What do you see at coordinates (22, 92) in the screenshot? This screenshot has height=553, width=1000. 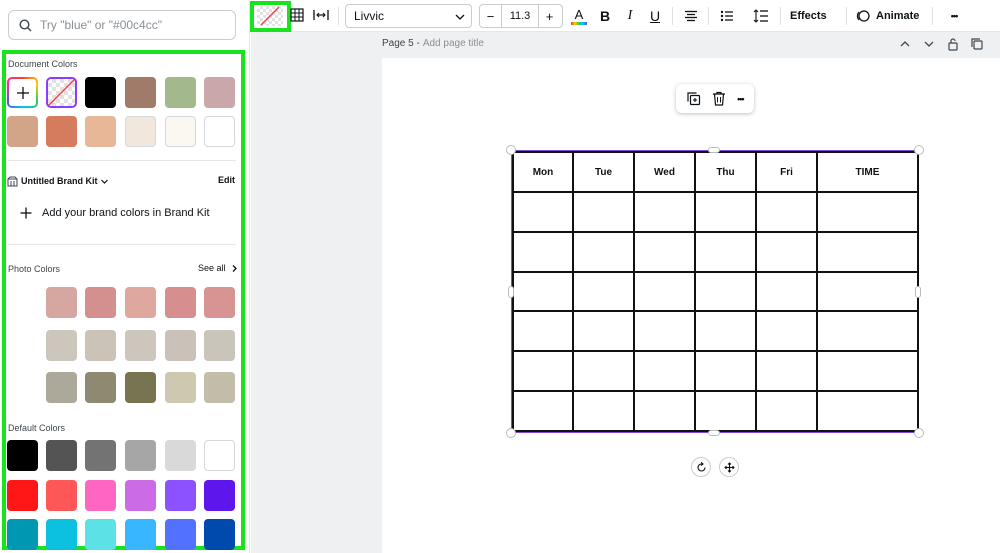 I see `add-color-button` at bounding box center [22, 92].